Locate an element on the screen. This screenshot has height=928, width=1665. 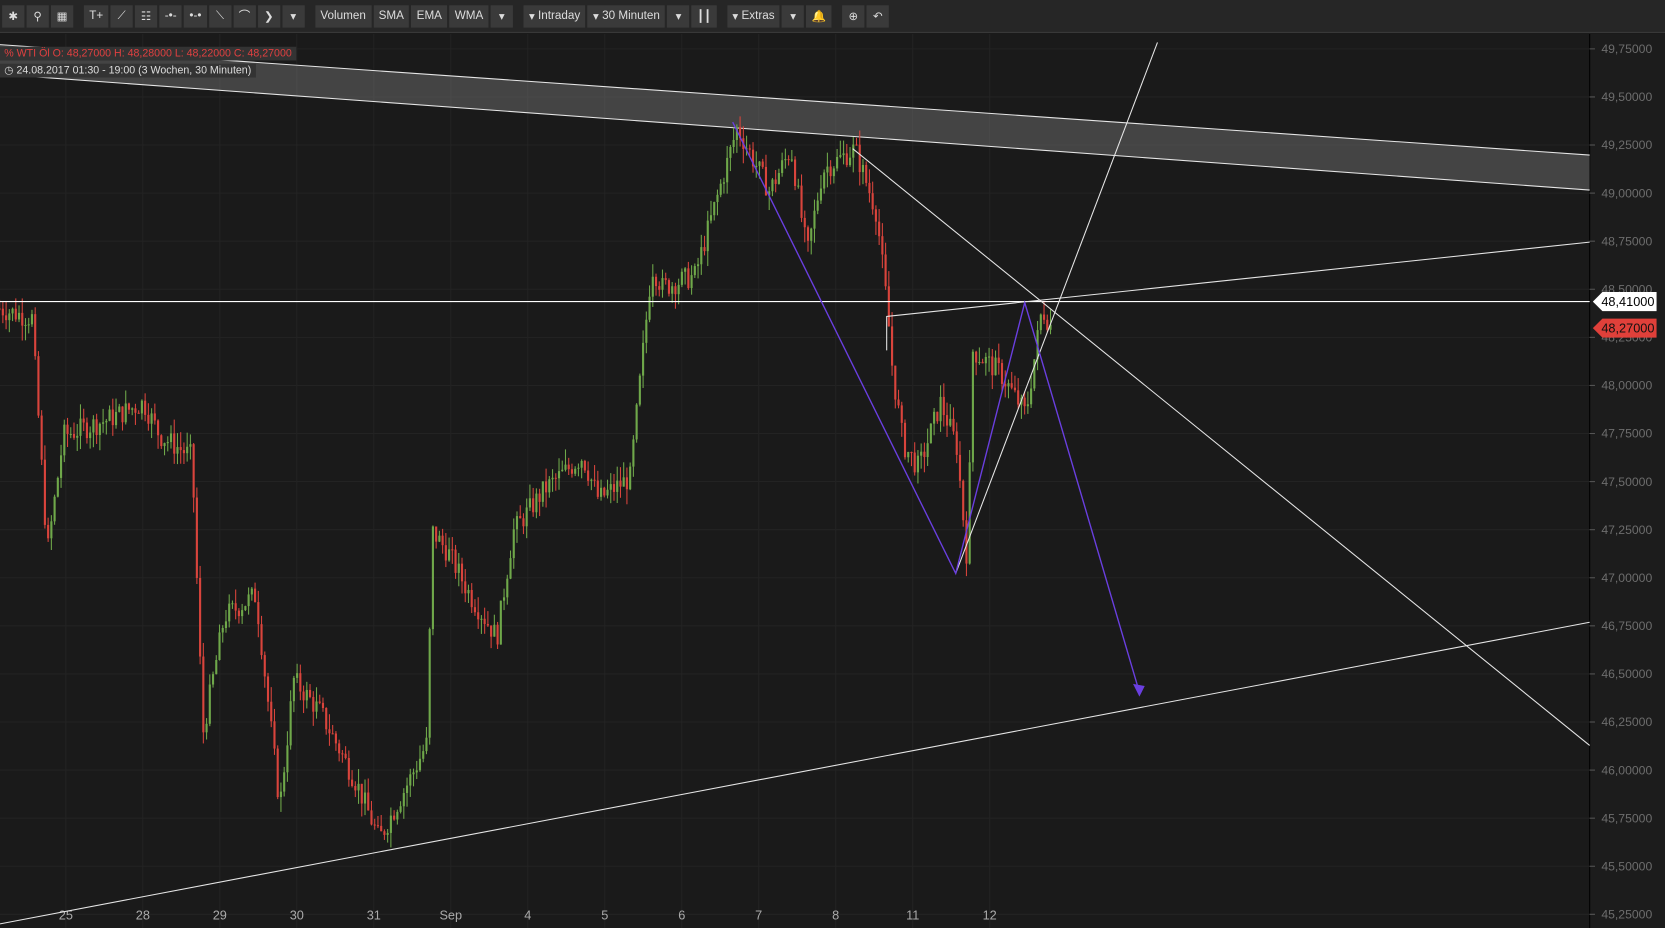
y-tick-label: 47,50000 is located at coordinates (1626, 482).